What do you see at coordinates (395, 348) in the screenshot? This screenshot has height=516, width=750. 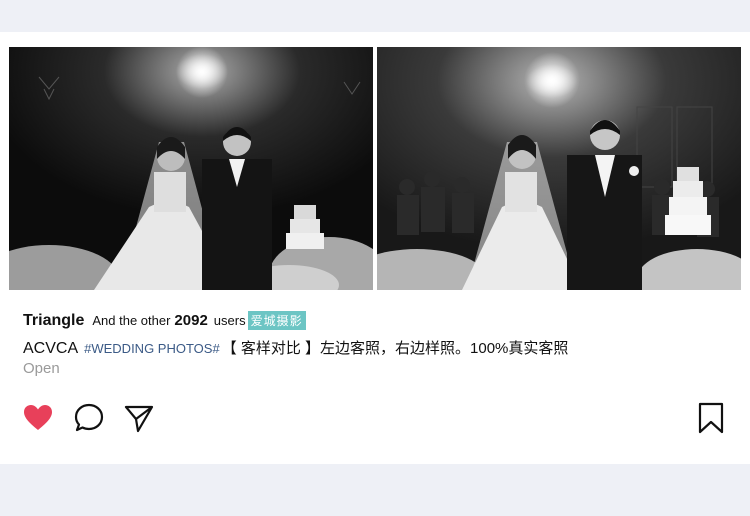 I see `caption-text: 【 客样对比 】左边客照，右边样照。100%真实客照` at bounding box center [395, 348].